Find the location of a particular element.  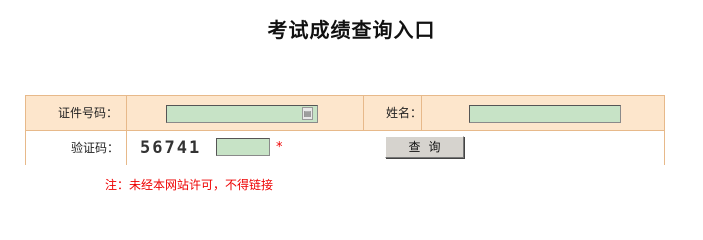

captcha-input is located at coordinates (243, 147).